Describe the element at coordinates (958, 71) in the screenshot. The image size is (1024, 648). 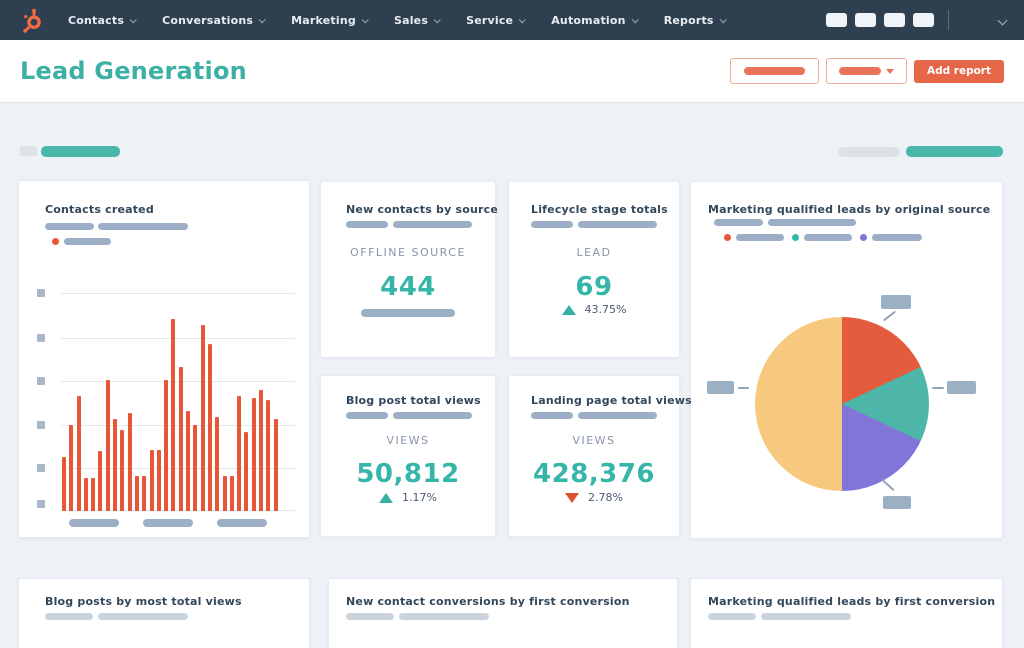
I see `add-report-button: Add report` at that location.